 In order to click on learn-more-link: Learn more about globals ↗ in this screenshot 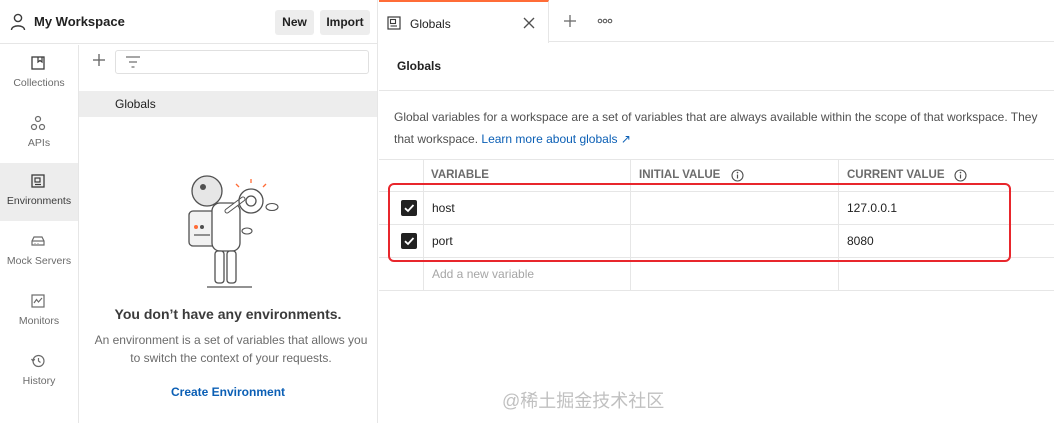, I will do `click(555, 139)`.